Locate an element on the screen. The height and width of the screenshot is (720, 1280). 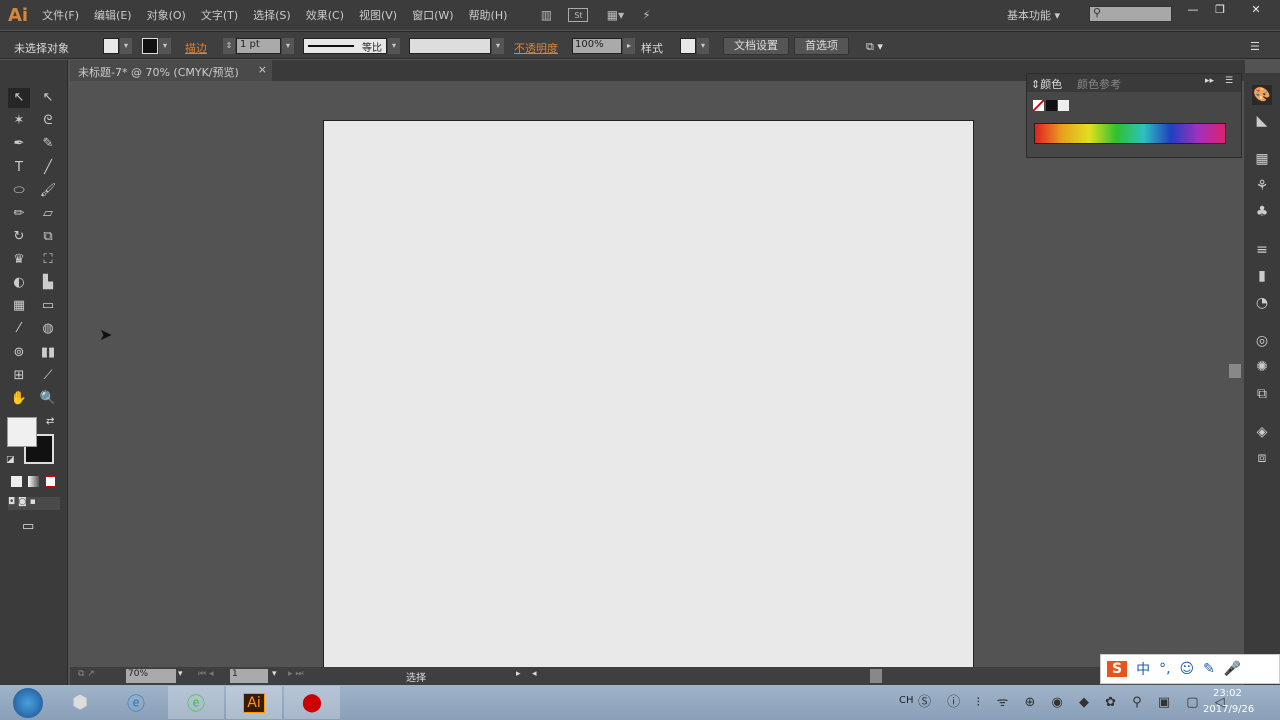
menu-object: 对象(O) is located at coordinates (166, 15).